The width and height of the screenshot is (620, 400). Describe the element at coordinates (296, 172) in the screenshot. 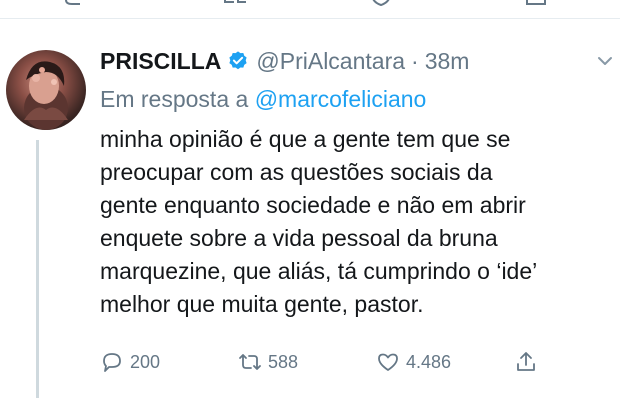

I see `tweet-text-line: preocupar com as questões sociais da` at that location.